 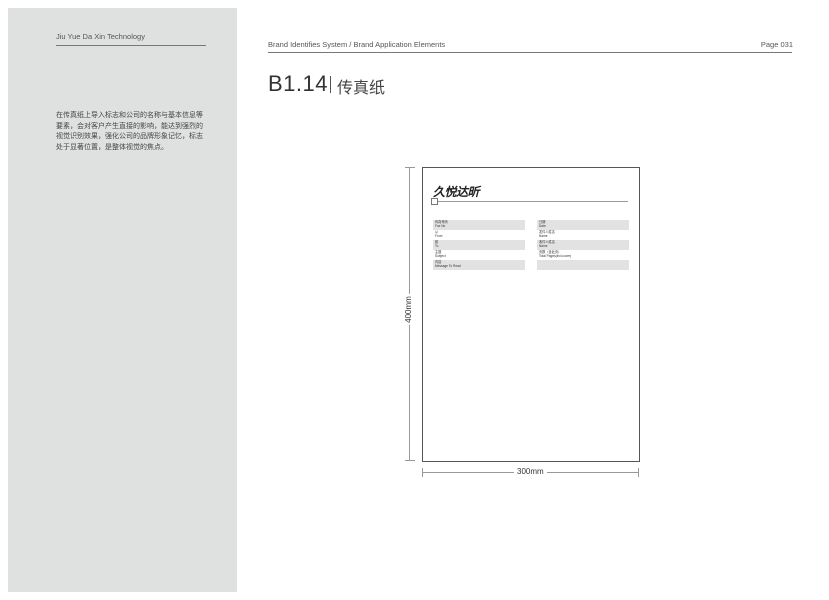 I want to click on field-label-en: Date, so click(x=542, y=225).